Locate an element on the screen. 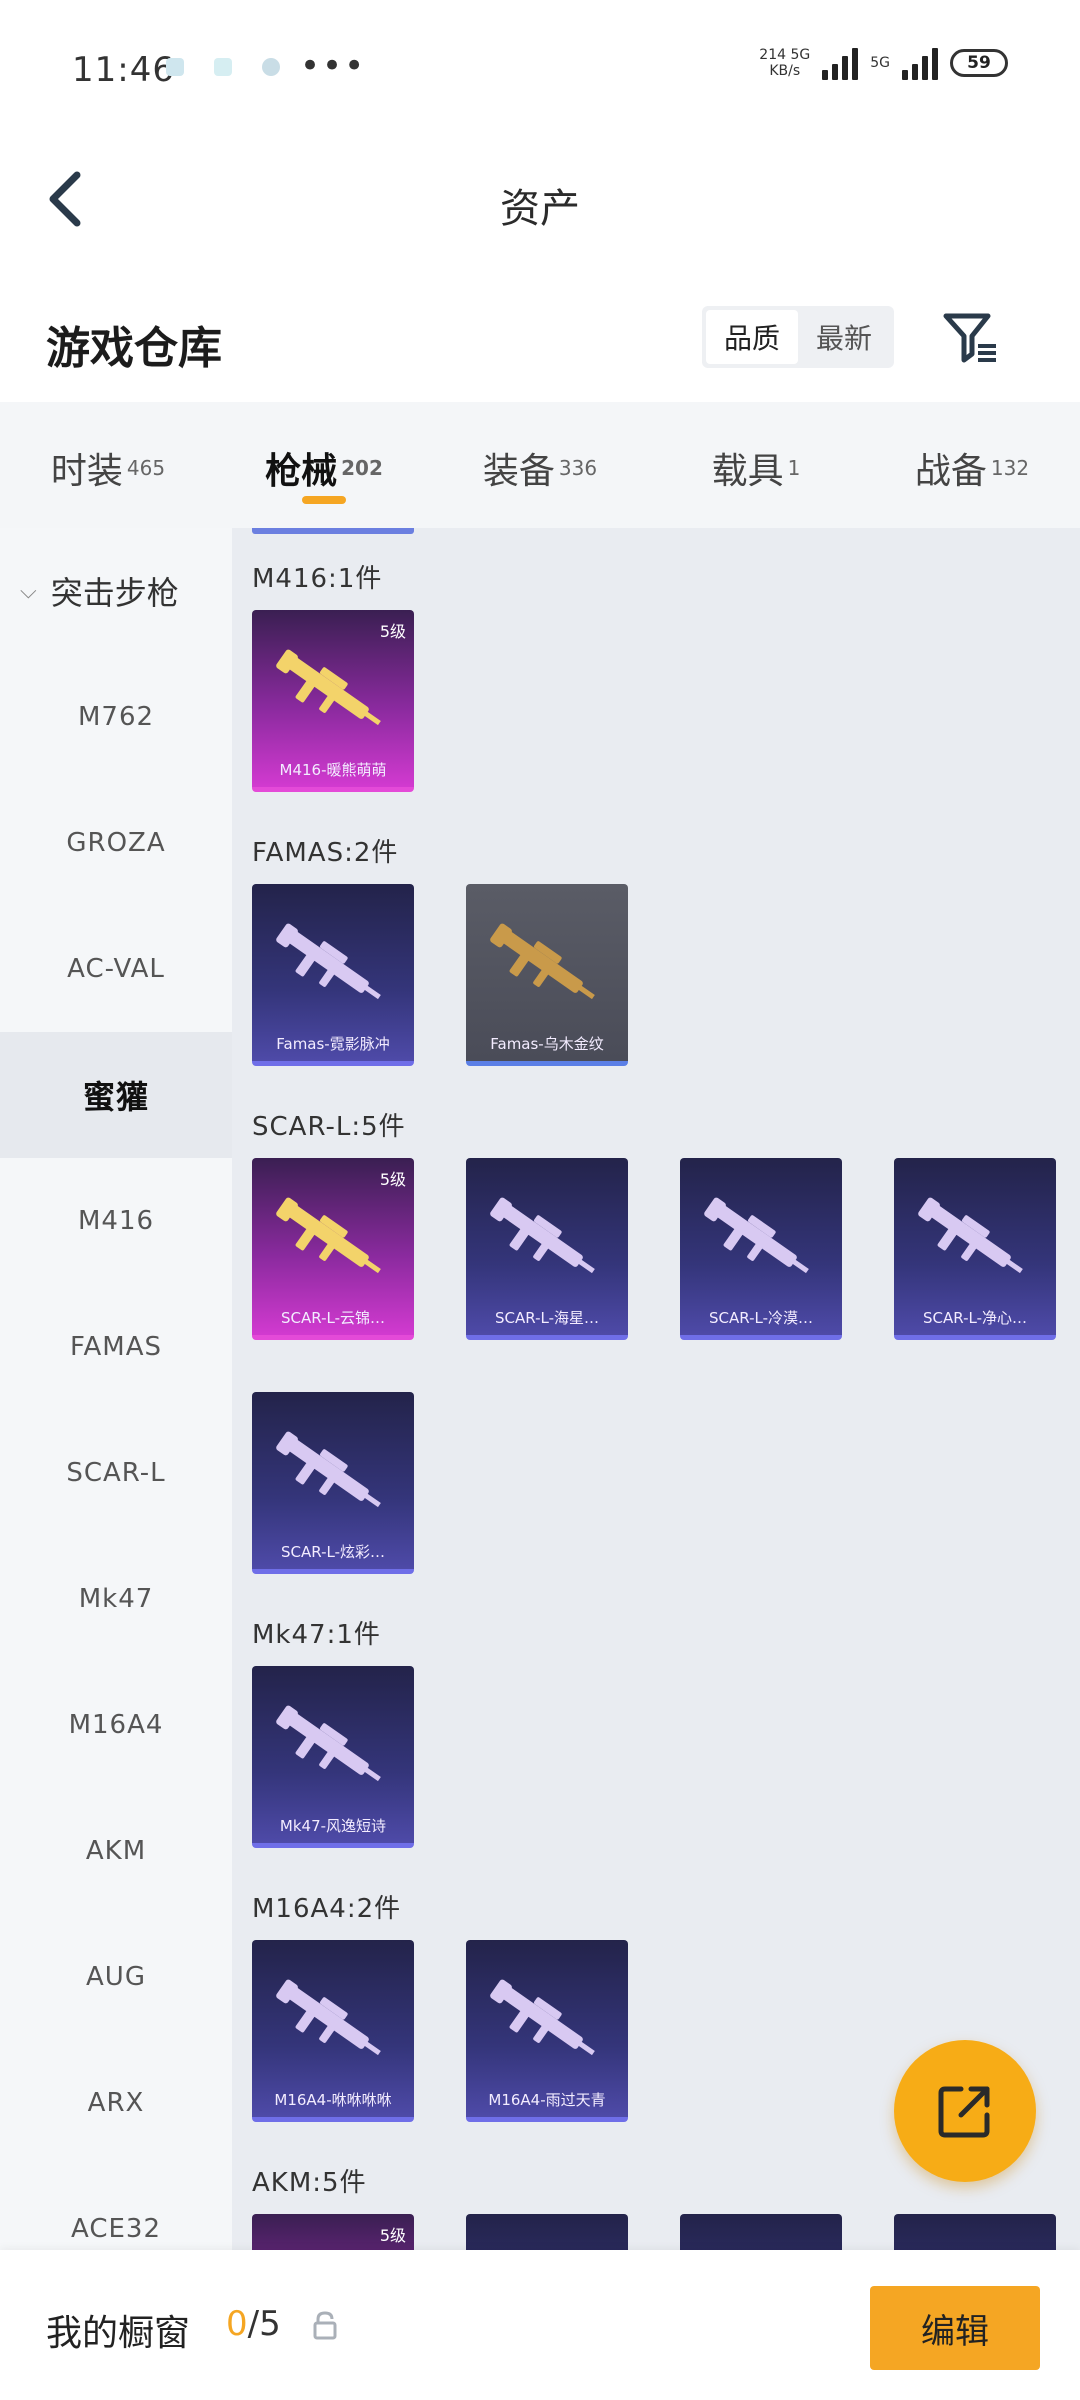 The width and height of the screenshot is (1080, 2400). status-right: 214 5G KB/s 5G 59 is located at coordinates (883, 63).